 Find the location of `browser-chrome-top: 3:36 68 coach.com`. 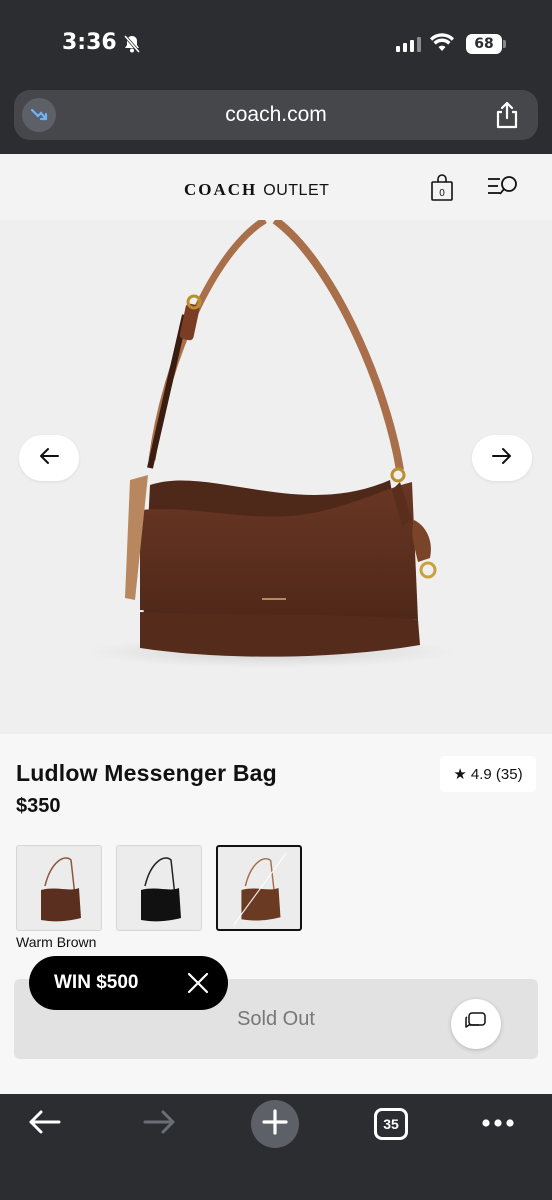

browser-chrome-top: 3:36 68 coach.com is located at coordinates (276, 77).